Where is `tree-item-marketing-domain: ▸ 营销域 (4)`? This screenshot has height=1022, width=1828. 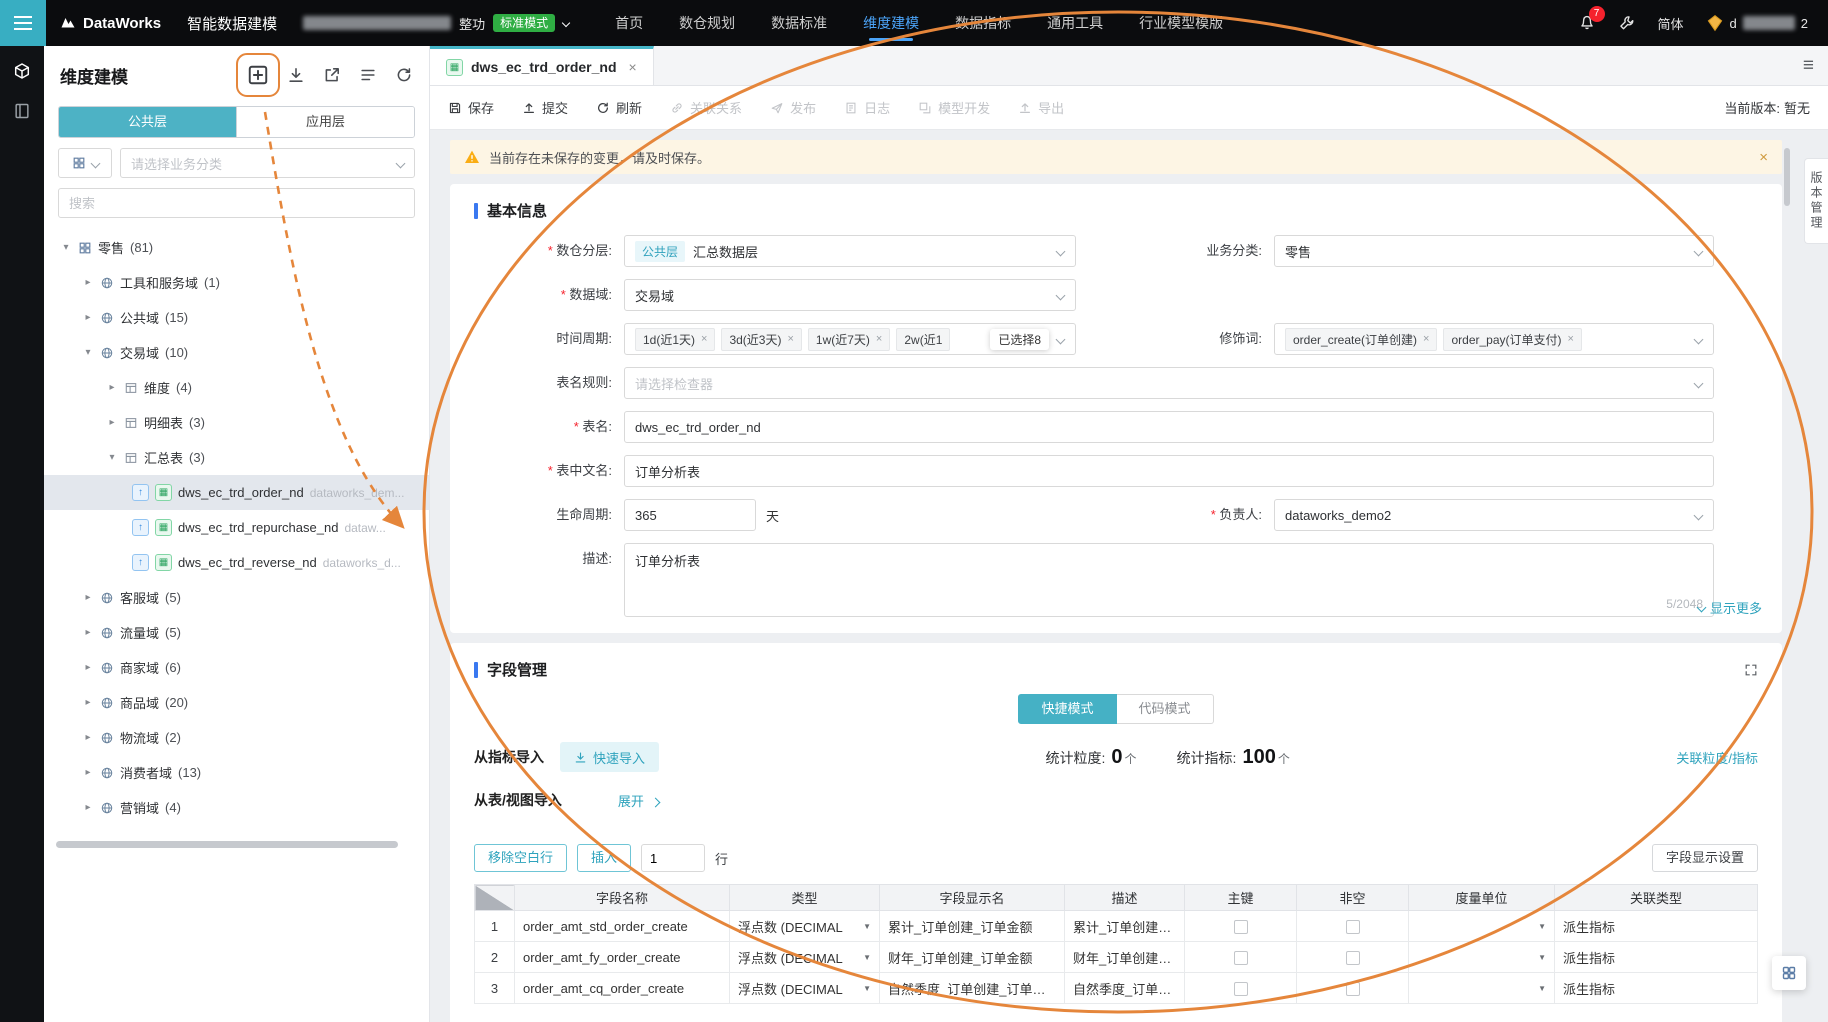 tree-item-marketing-domain: ▸ 营销域 (4) is located at coordinates (236, 807).